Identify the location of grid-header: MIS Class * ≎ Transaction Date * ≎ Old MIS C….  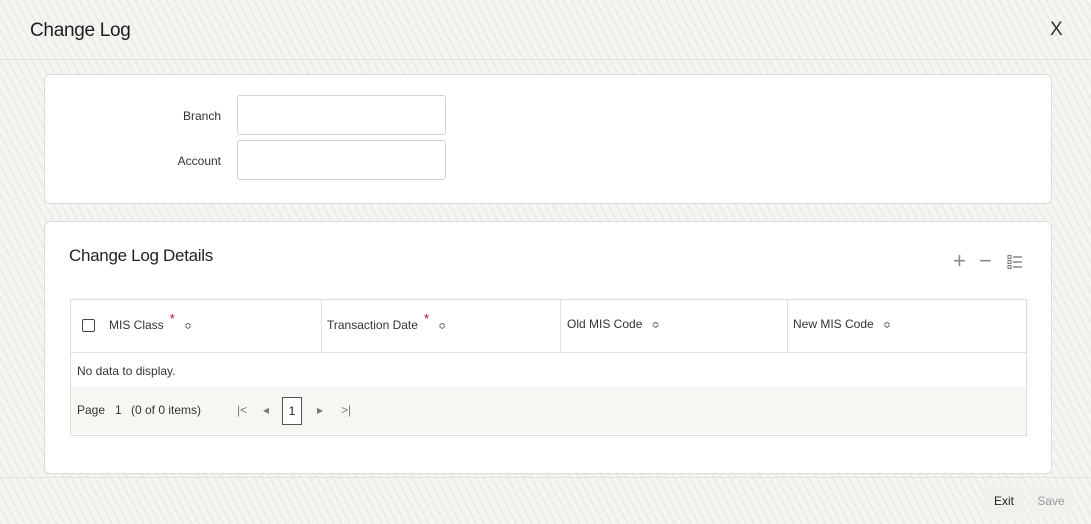
(548, 326).